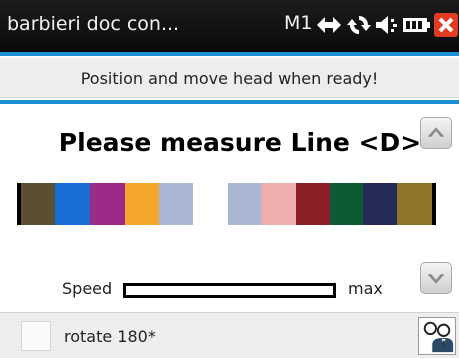 The width and height of the screenshot is (459, 358). Describe the element at coordinates (229, 102) in the screenshot. I see `accent-line-bottom` at that location.